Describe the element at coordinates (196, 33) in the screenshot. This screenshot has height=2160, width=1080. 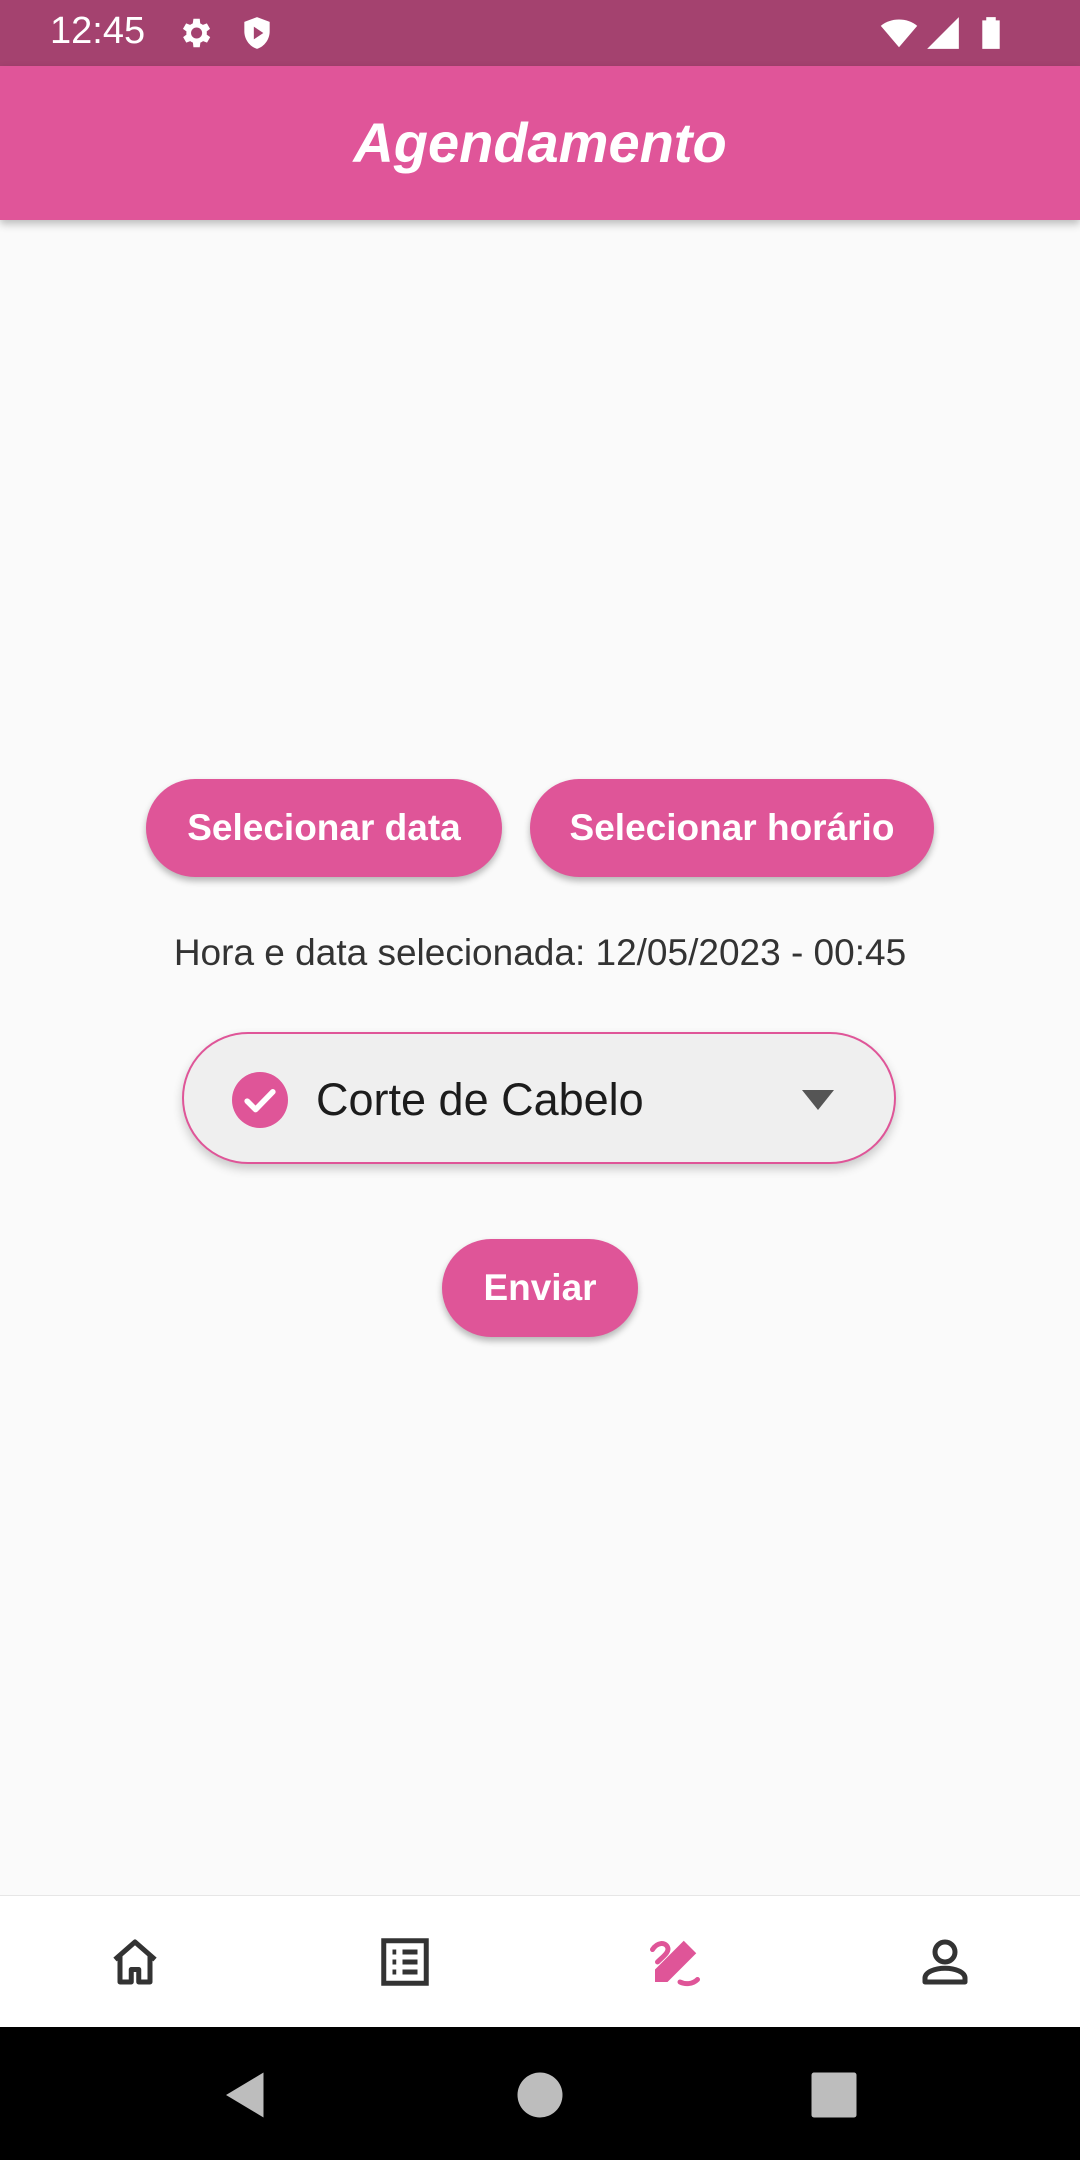
I see `gear-icon` at that location.